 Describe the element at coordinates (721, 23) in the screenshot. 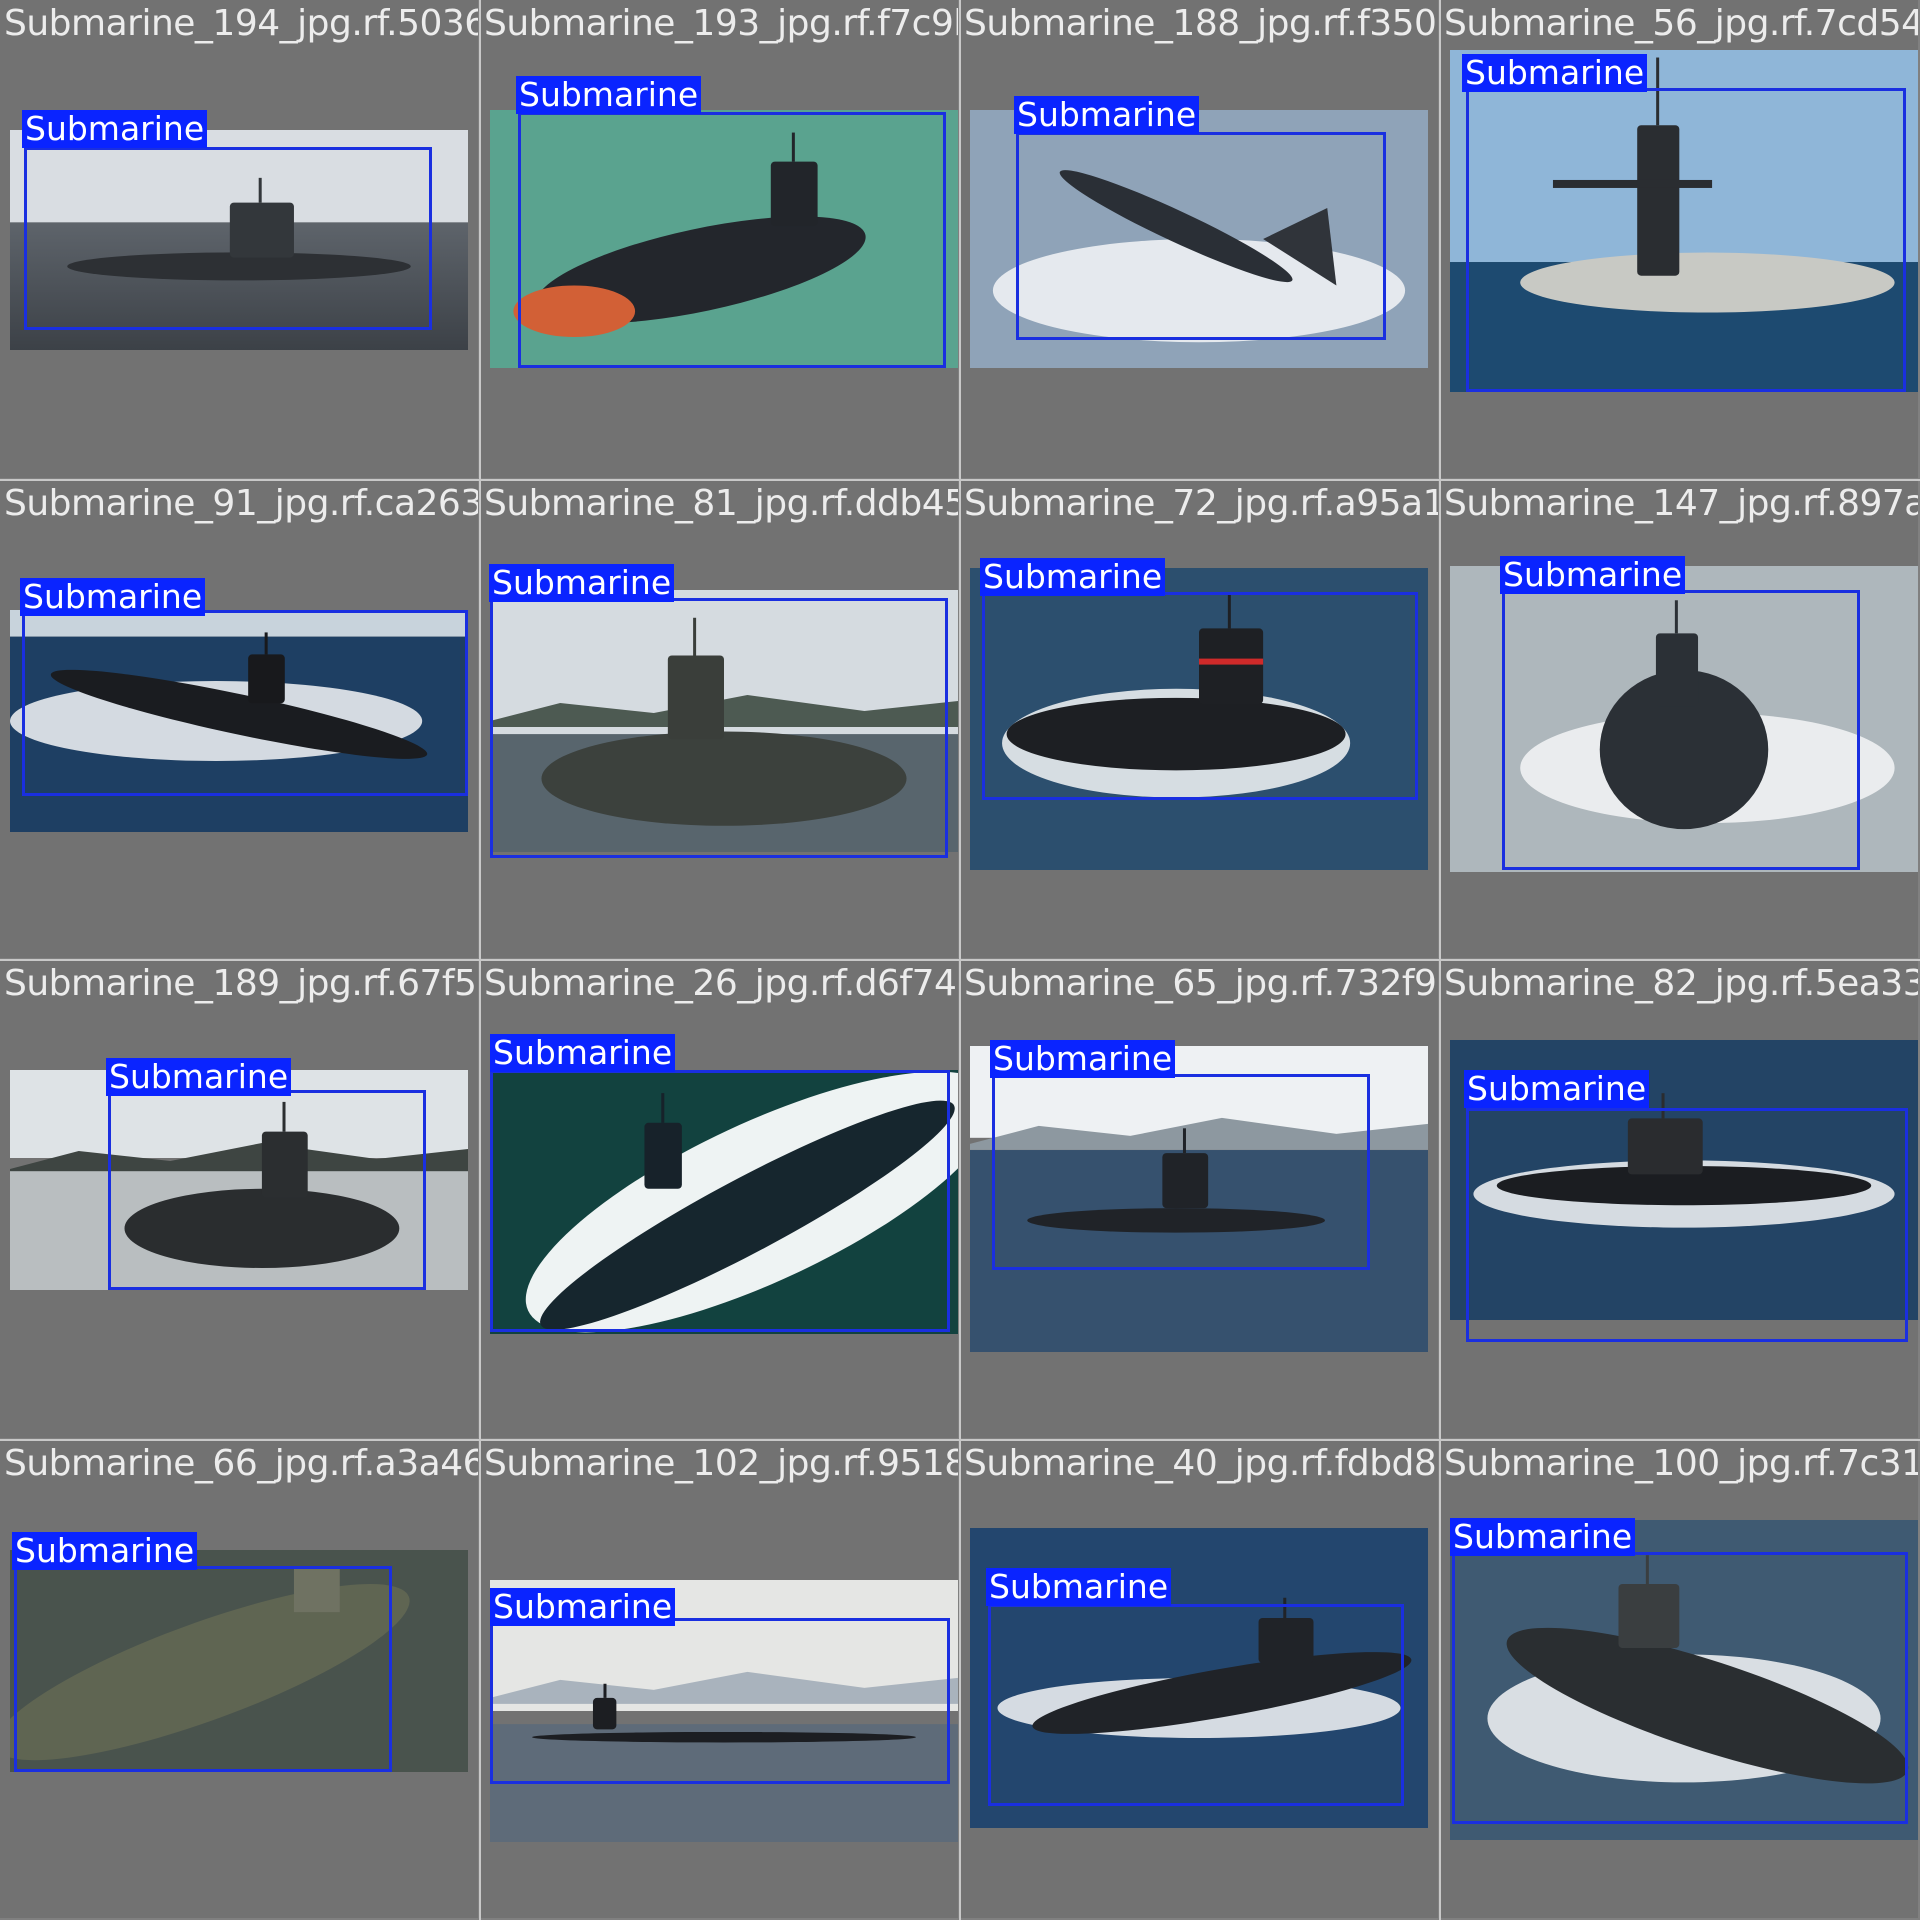

I see `tile-filename: Submarine_193_jpg.rf.f7c9b` at that location.